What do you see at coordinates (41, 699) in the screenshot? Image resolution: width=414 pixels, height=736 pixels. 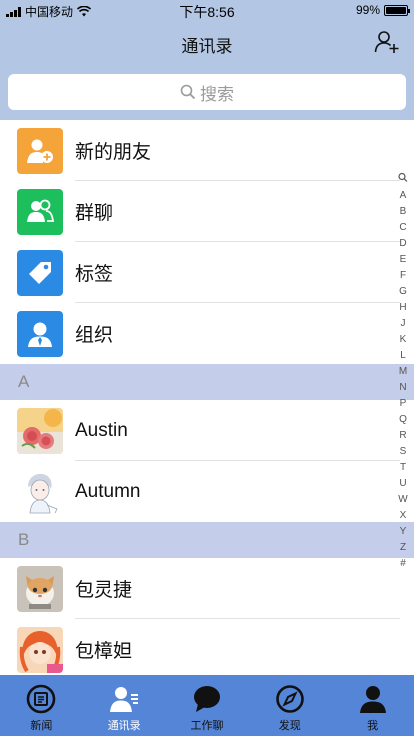 I see `news-icon` at bounding box center [41, 699].